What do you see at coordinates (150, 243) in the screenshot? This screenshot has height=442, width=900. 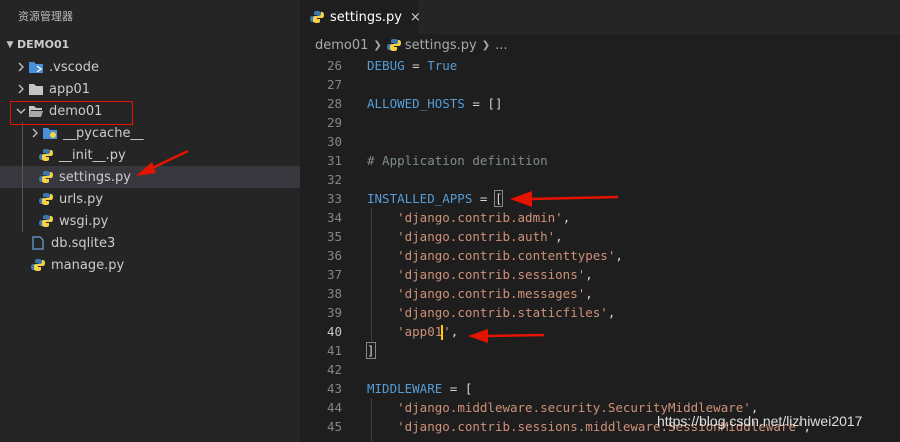 I see `tree-item-db: db.sqlite3` at bounding box center [150, 243].